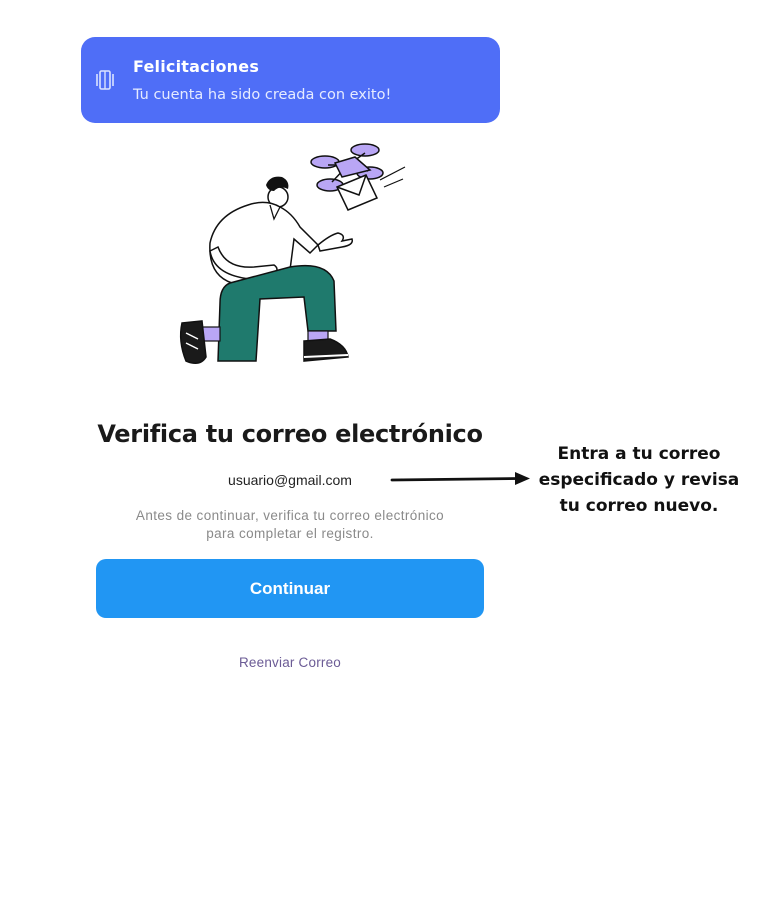  What do you see at coordinates (639, 506) in the screenshot?
I see `annotation-line: tu correo nuevo.` at bounding box center [639, 506].